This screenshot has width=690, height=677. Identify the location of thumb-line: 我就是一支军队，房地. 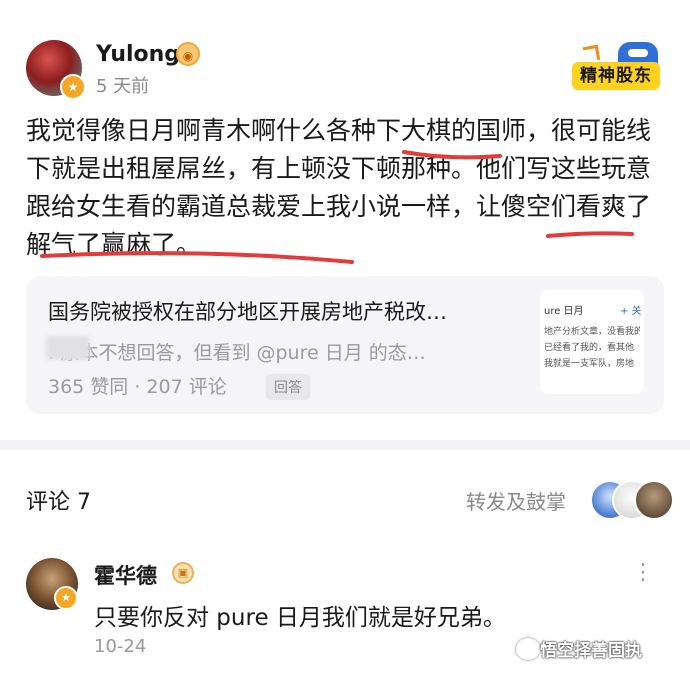
(589, 364).